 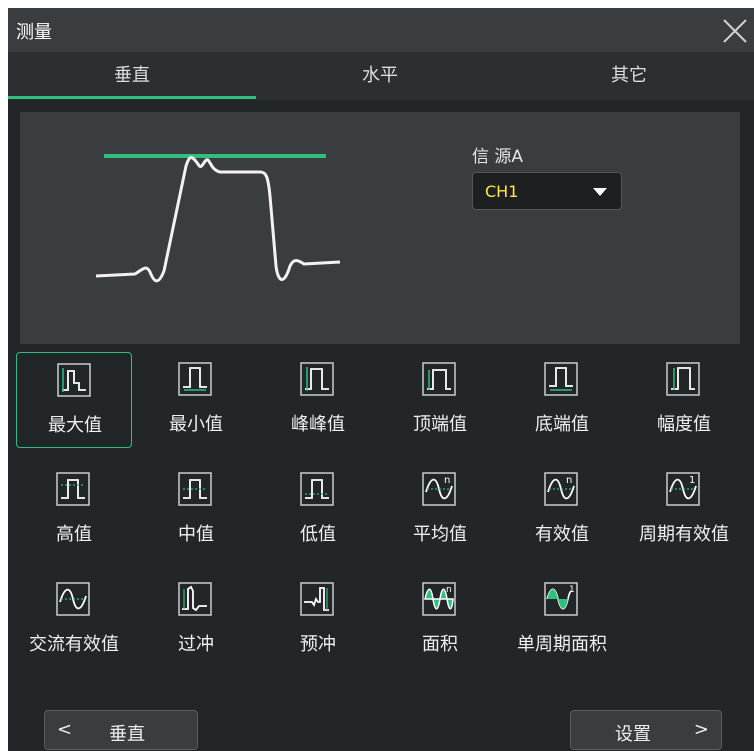 What do you see at coordinates (600, 192) in the screenshot?
I see `caret-down-icon` at bounding box center [600, 192].